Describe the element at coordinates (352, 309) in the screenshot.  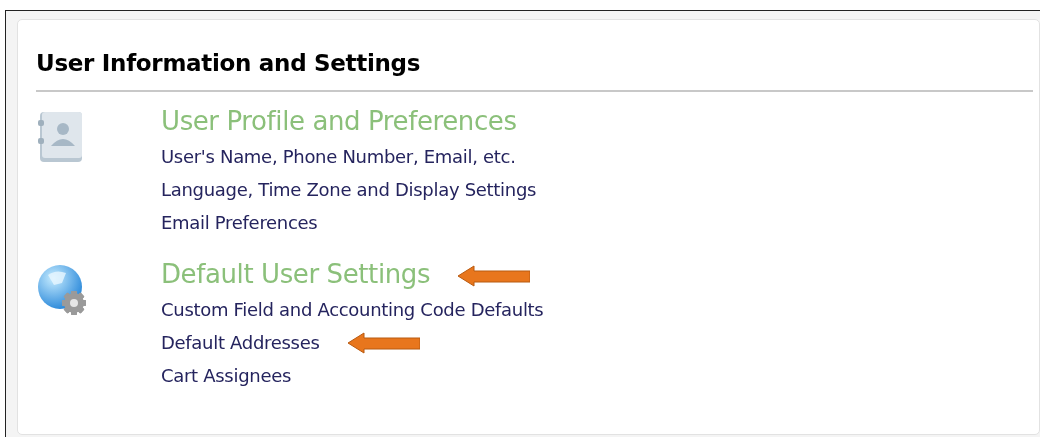
I see `settings-link: Custom Field and Accounting Code Defaults` at that location.